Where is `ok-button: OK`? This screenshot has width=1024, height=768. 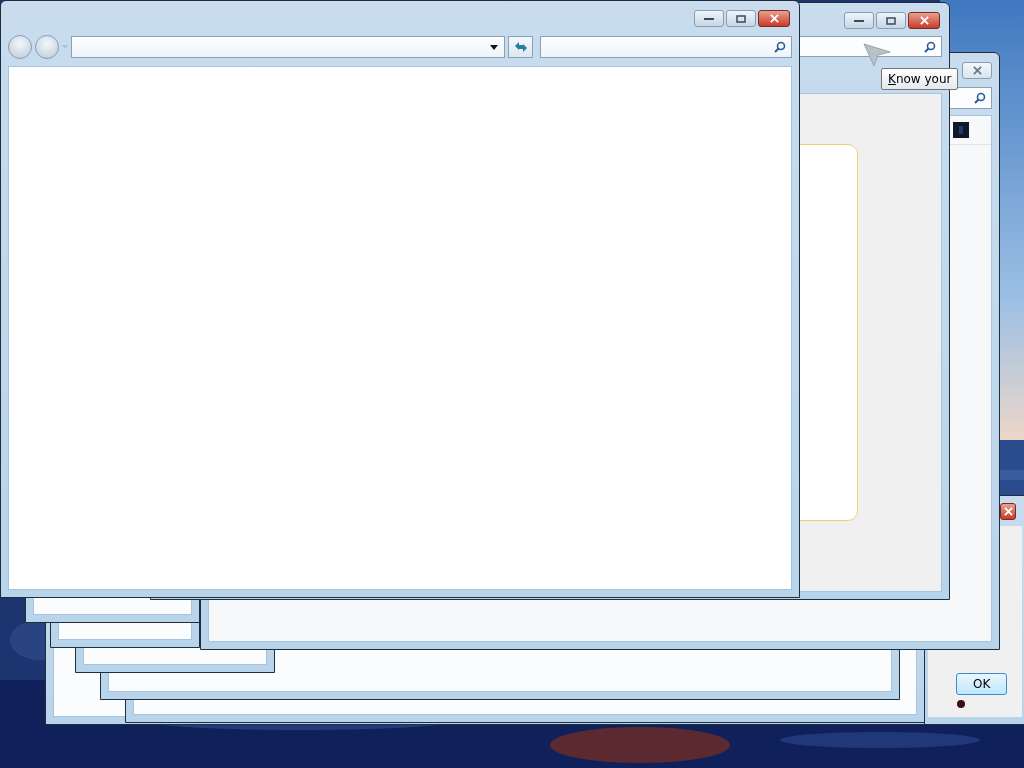
ok-button: OK is located at coordinates (982, 684).